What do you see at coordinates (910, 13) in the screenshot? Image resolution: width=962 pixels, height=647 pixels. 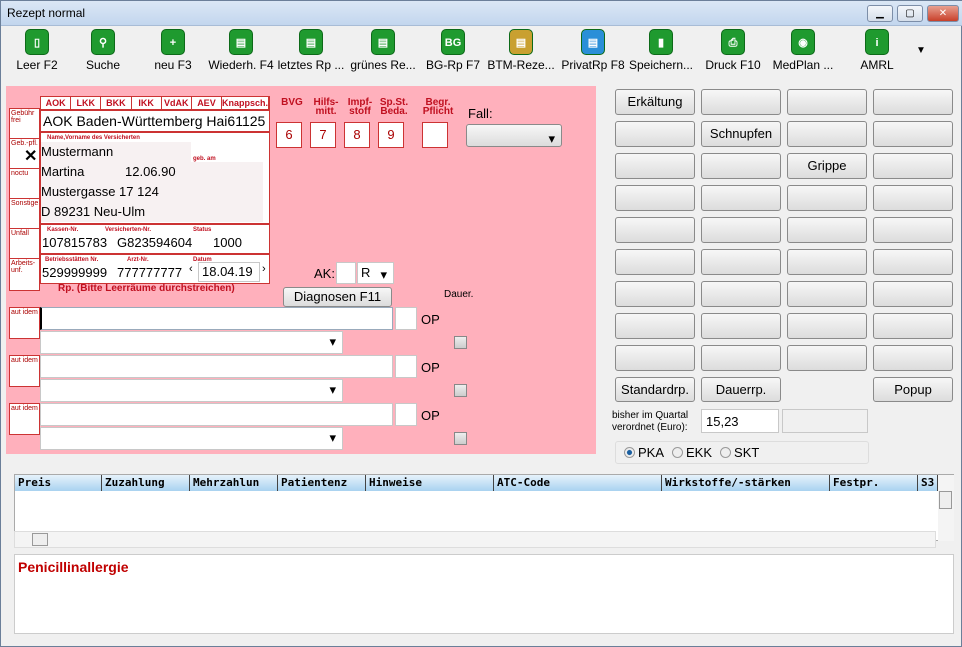 I see `maximize-button: ▢` at bounding box center [910, 13].